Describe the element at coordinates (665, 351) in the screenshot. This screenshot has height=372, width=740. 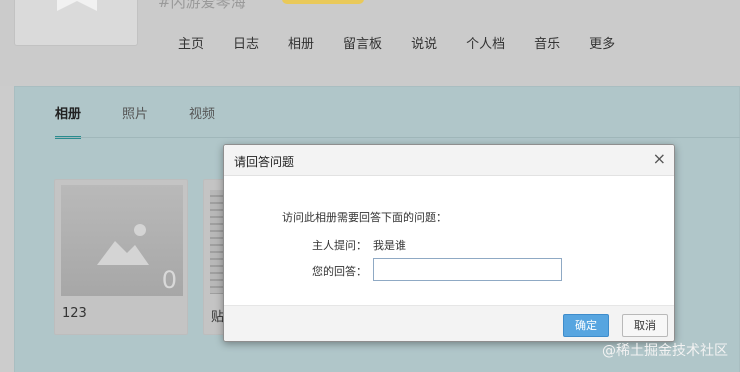
I see `watermark: @稀土掘金技术社区` at that location.